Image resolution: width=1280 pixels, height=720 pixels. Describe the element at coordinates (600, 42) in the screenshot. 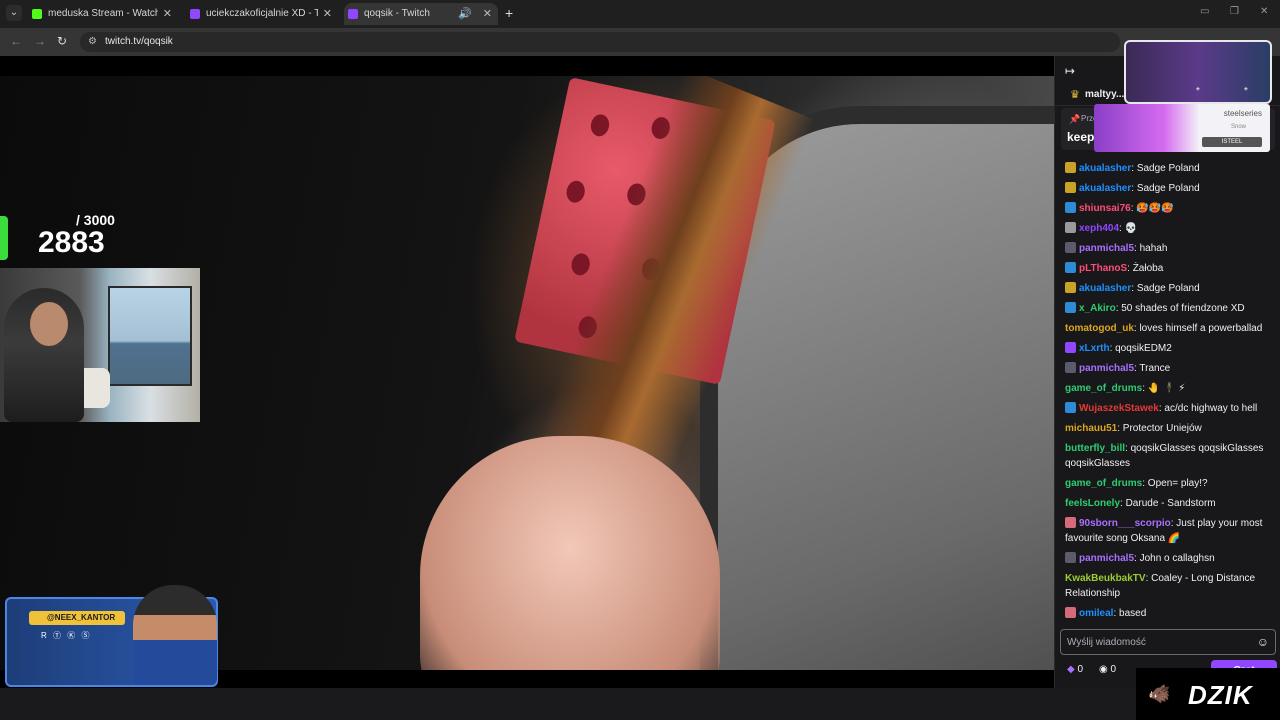

I see `address-bar: ⚙ twitch.tv/qoqsik` at that location.